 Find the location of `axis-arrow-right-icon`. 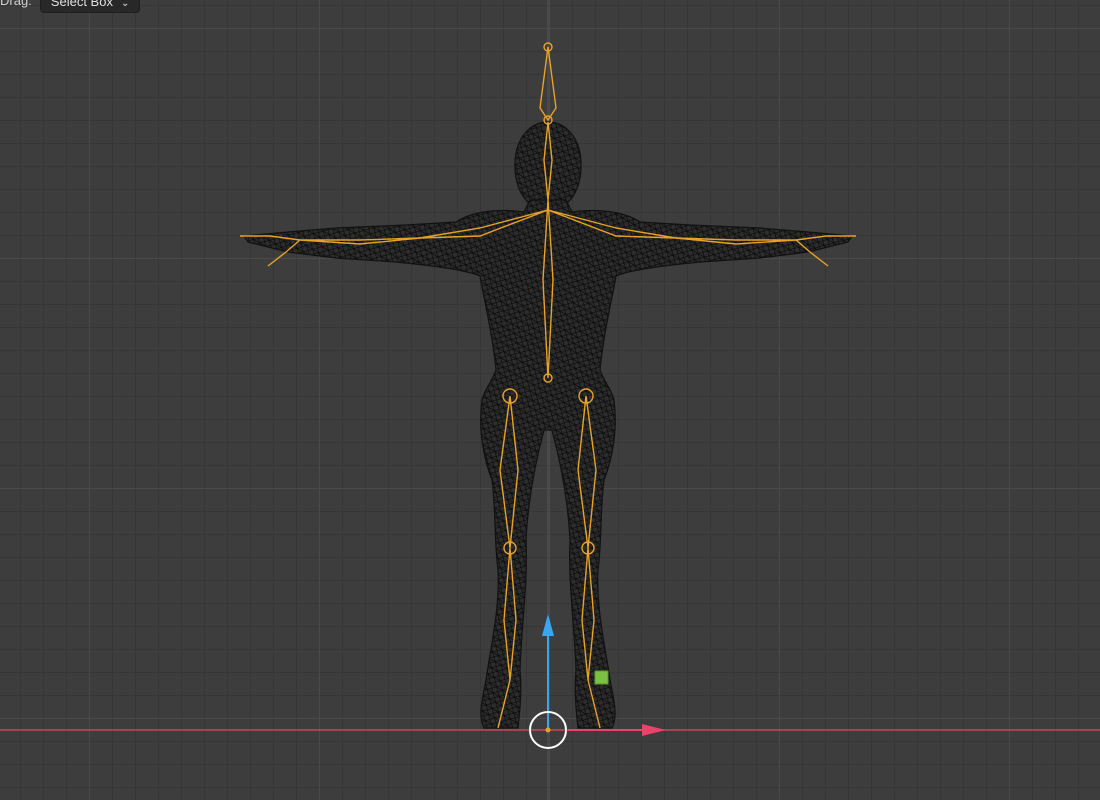

axis-arrow-right-icon is located at coordinates (654, 730).